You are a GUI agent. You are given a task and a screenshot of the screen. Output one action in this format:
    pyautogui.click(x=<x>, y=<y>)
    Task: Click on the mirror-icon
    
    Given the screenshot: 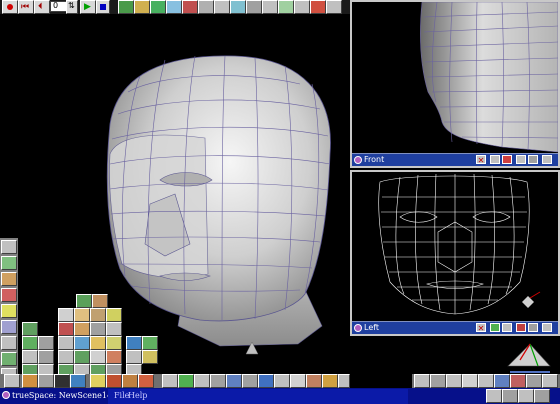 What is the action you would take?
    pyautogui.click(x=334, y=7)
    